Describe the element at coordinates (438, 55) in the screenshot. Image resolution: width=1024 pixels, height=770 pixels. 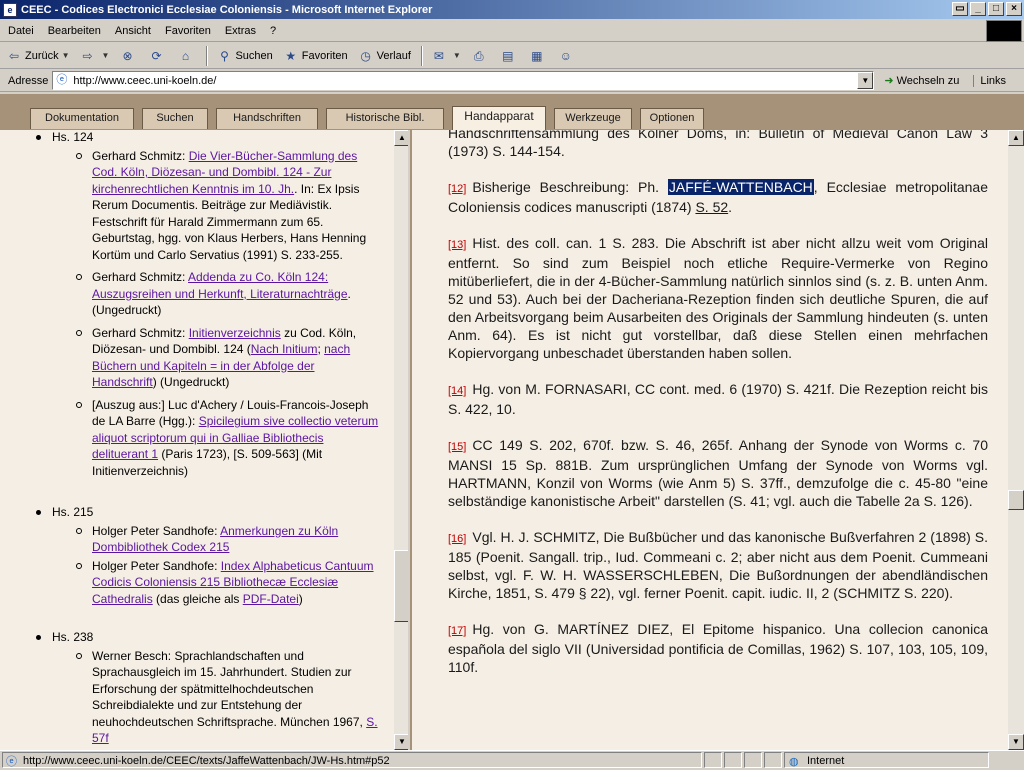
I see `mail-icon: ✉` at that location.